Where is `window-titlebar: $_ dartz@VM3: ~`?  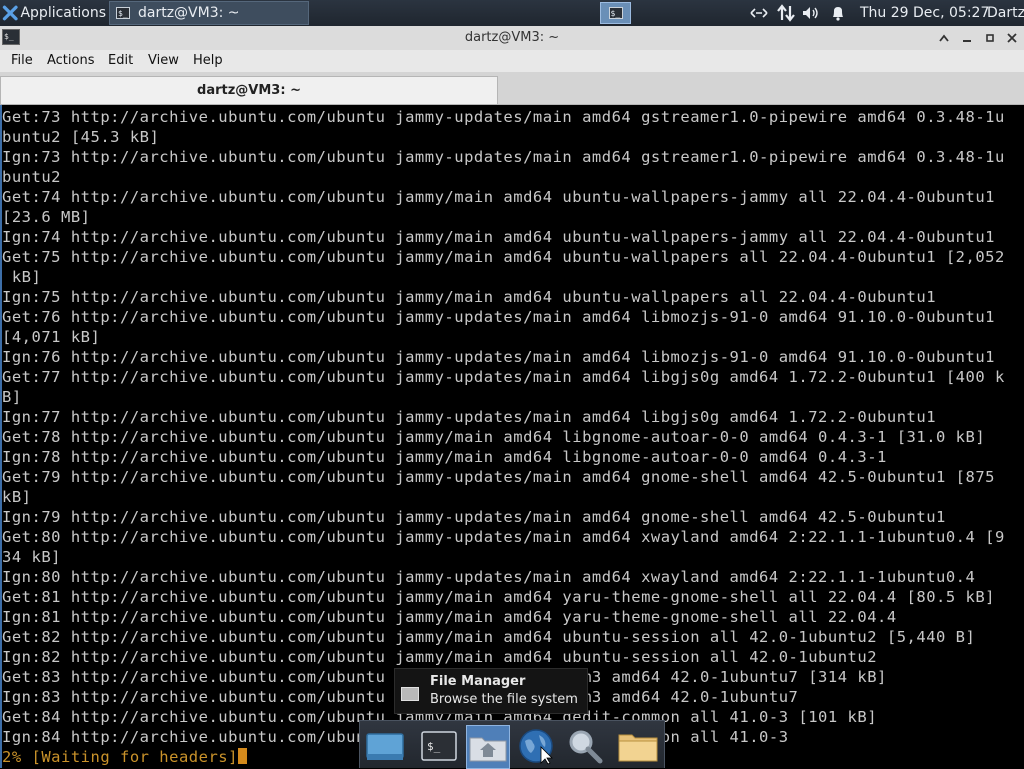
window-titlebar: $_ dartz@VM3: ~ is located at coordinates (512, 38).